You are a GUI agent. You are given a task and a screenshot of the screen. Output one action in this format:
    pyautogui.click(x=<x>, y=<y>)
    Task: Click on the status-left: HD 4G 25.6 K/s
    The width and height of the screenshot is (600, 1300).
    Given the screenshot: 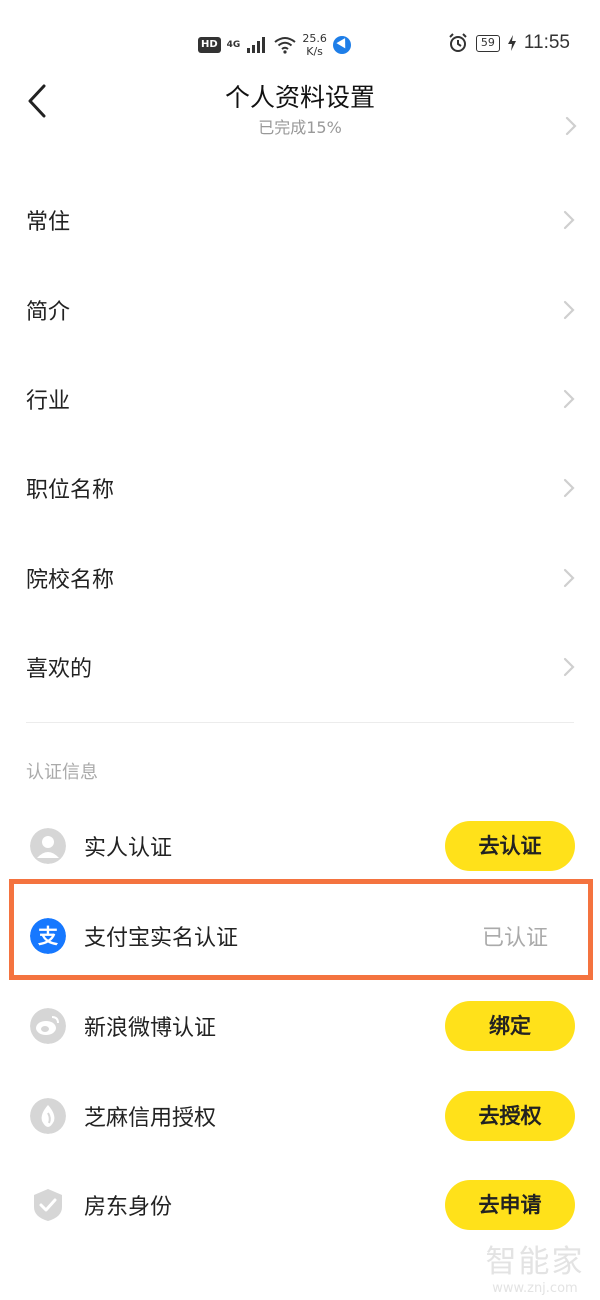 What is the action you would take?
    pyautogui.click(x=274, y=45)
    